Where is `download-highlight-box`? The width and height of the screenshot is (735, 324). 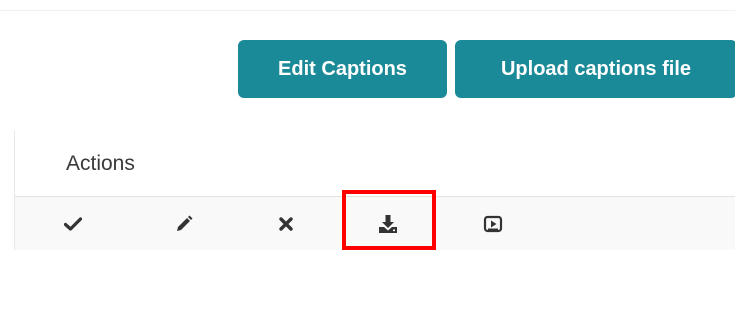 download-highlight-box is located at coordinates (389, 220).